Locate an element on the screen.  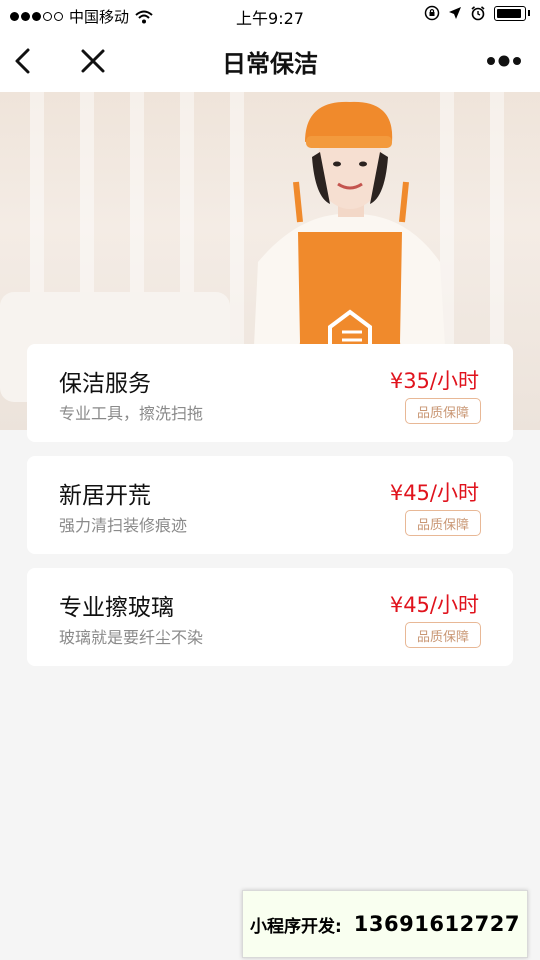
service-description: 专业工具，擦洗扫拖 is located at coordinates (131, 413).